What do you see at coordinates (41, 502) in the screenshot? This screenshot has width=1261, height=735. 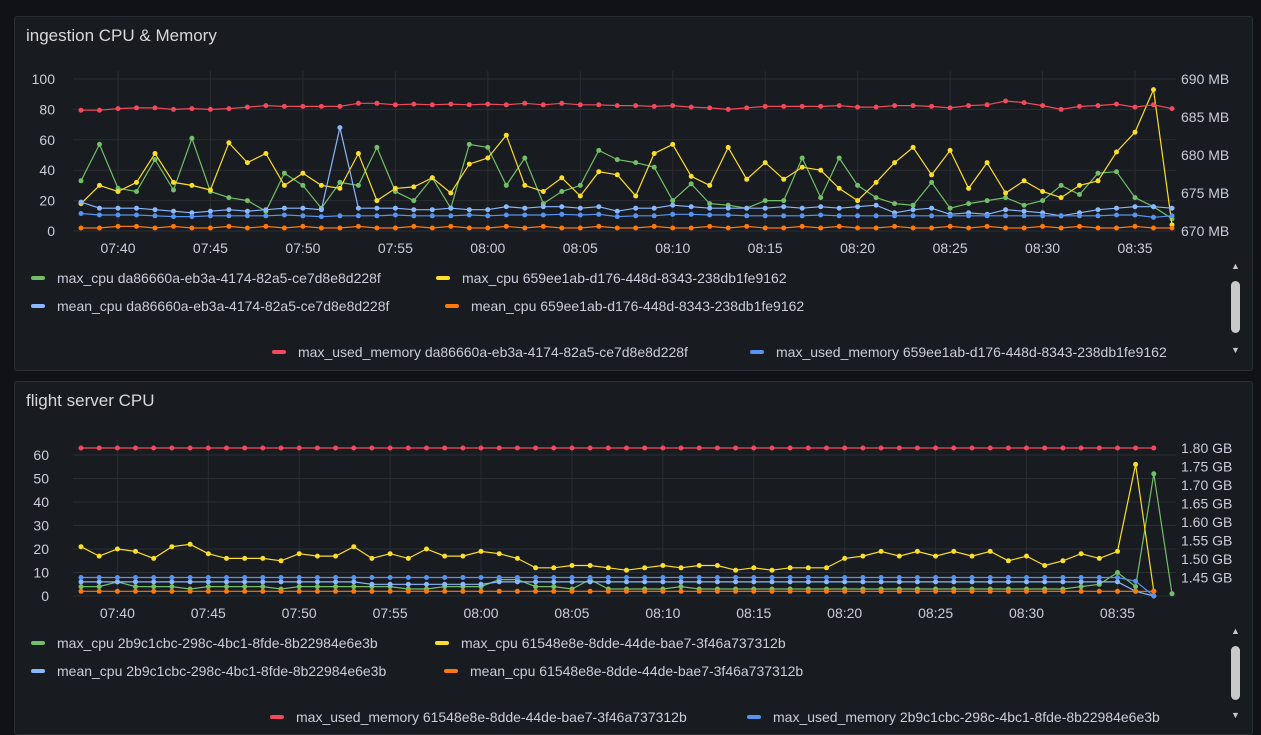 I see `y-tick-label: 40` at bounding box center [41, 502].